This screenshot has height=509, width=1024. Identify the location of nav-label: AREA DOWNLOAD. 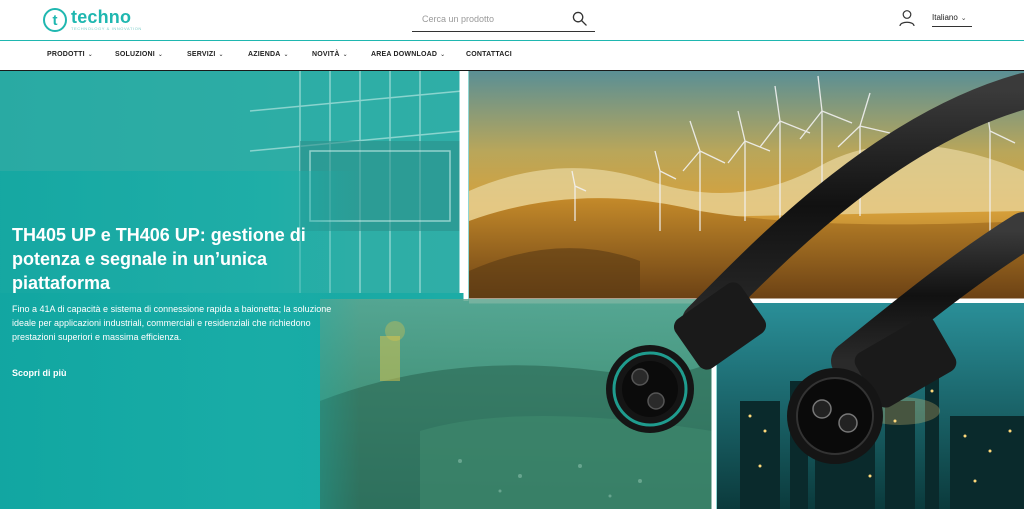
(404, 54).